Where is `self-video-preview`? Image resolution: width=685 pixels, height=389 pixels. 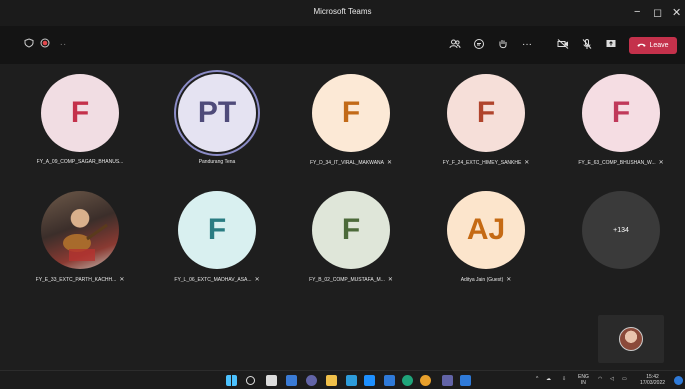 self-video-preview is located at coordinates (631, 339).